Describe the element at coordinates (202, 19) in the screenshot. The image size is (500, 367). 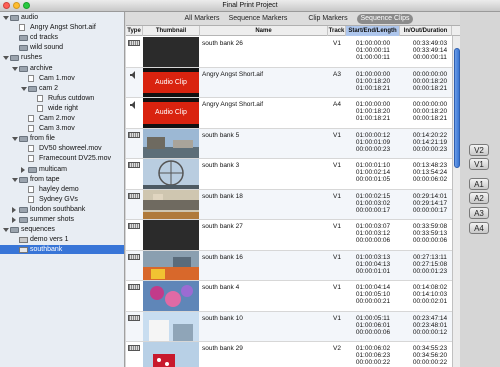
I see `tab-all-markers: All Markers` at that location.